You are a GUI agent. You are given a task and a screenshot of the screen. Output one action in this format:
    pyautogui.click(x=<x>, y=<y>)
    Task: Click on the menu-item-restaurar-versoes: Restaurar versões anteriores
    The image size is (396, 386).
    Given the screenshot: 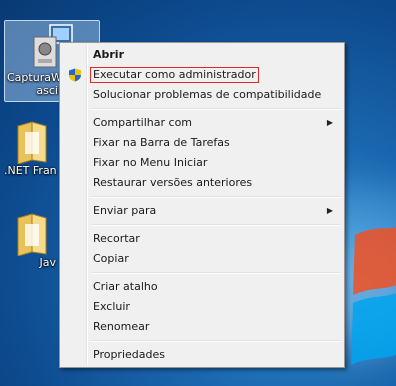 What is the action you would take?
    pyautogui.click(x=202, y=183)
    